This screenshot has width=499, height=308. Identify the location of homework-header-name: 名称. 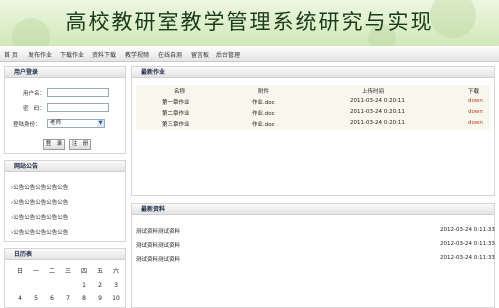
(180, 92).